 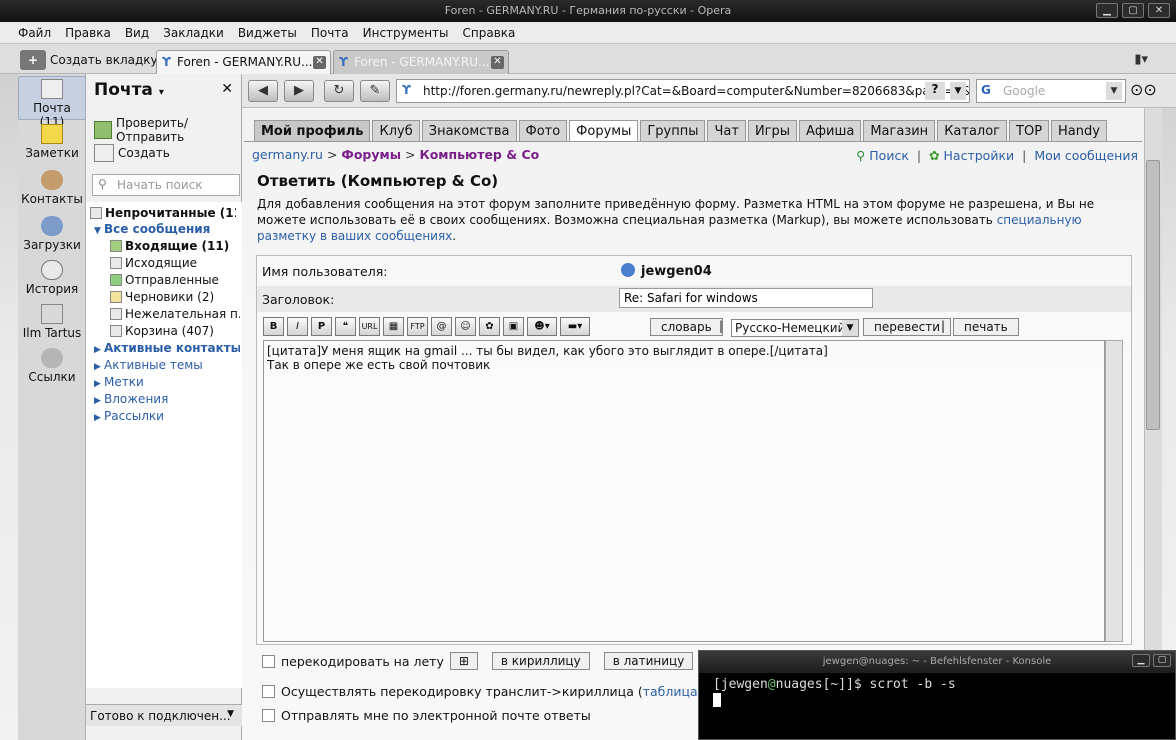 I want to click on color-button: ▬▾, so click(x=575, y=326).